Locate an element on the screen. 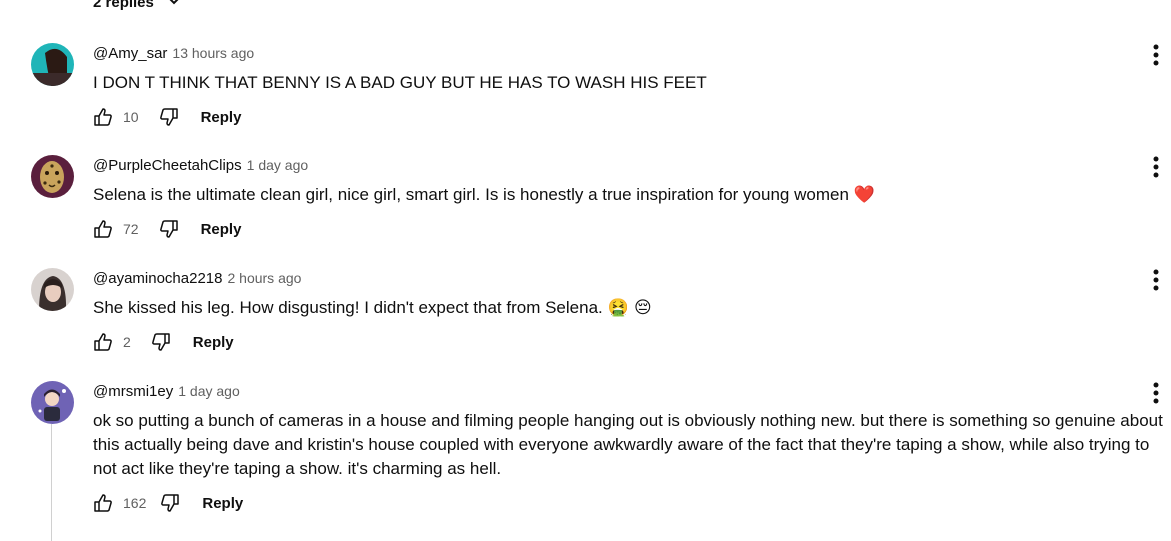 Image resolution: width=1171 pixels, height=541 pixels. thread-line is located at coordinates (51, 482).